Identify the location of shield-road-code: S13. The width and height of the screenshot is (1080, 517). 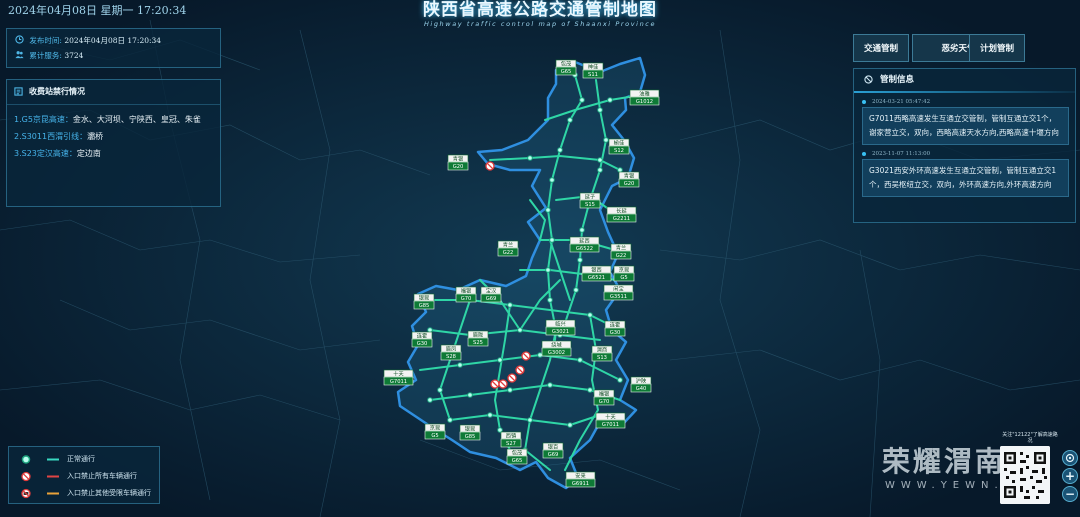
(602, 358).